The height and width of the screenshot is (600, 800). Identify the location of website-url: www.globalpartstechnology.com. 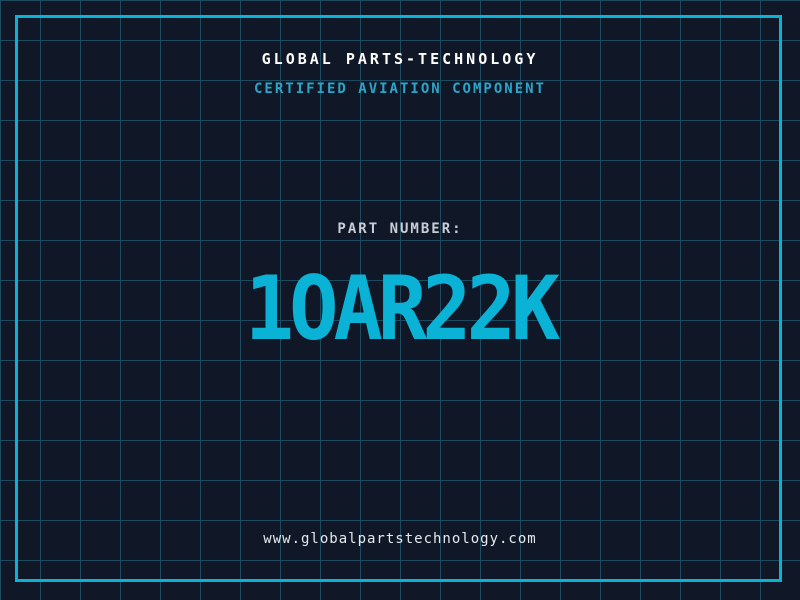
(400, 539).